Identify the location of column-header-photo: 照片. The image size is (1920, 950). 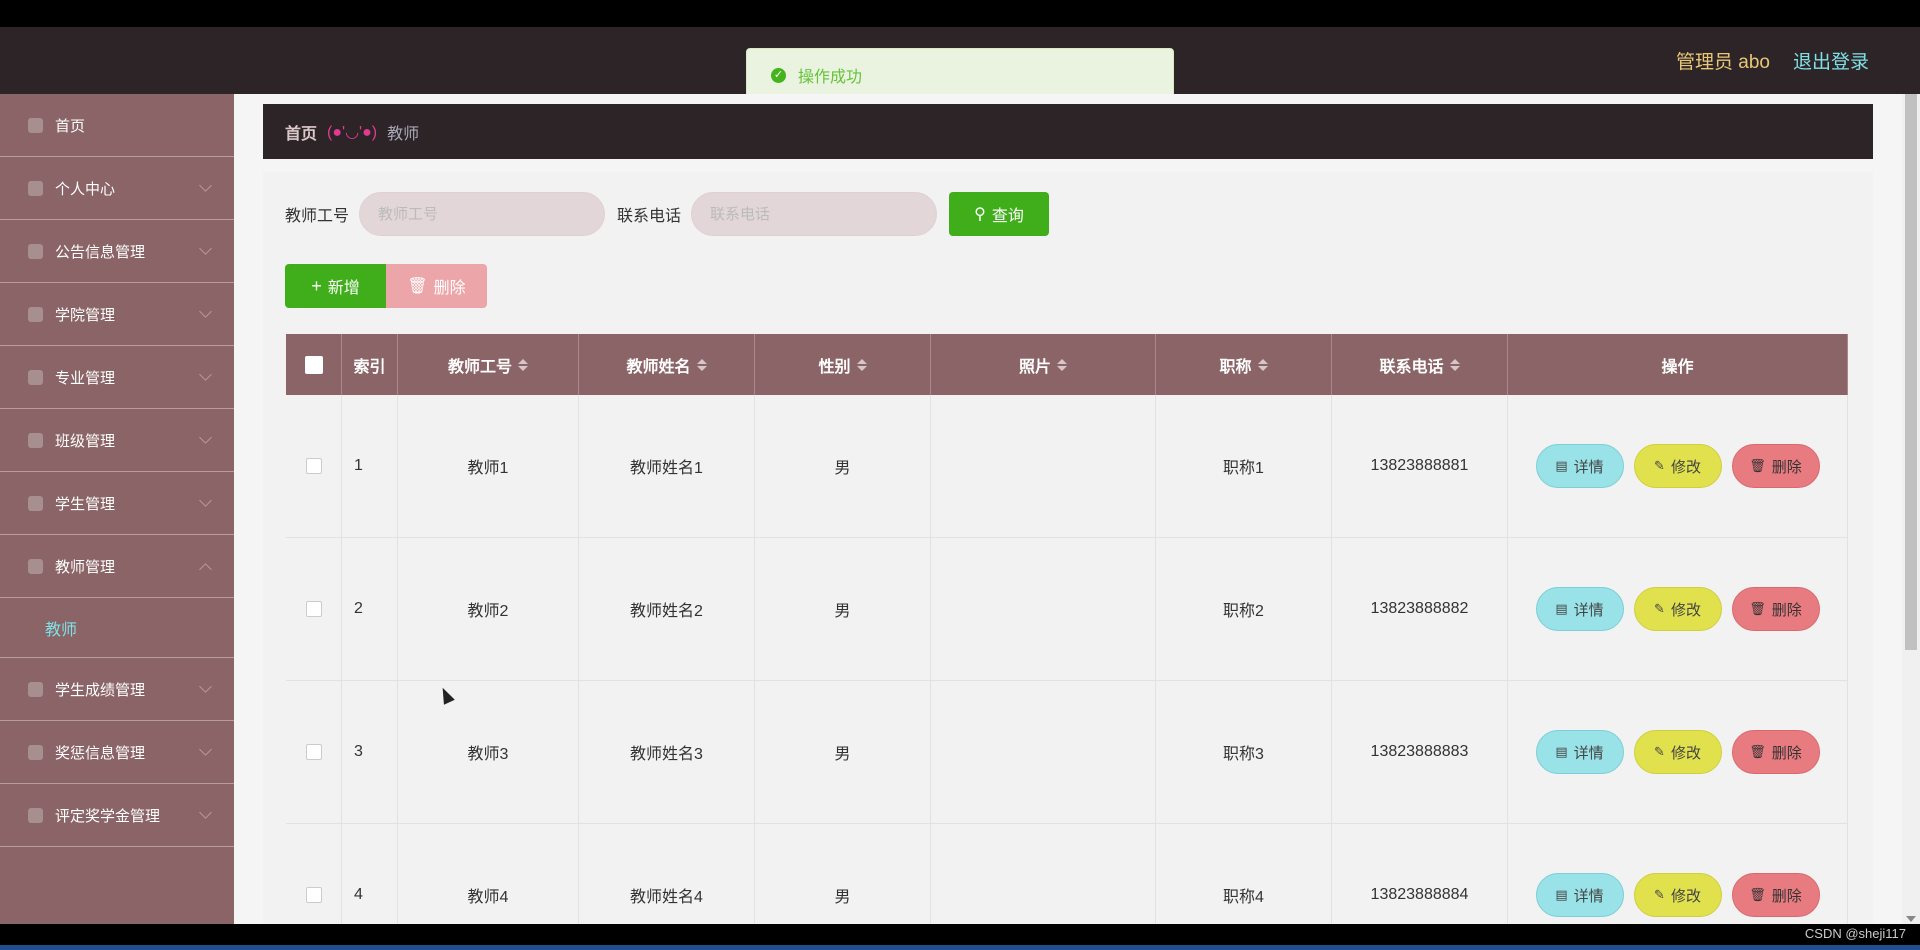
(1043, 364).